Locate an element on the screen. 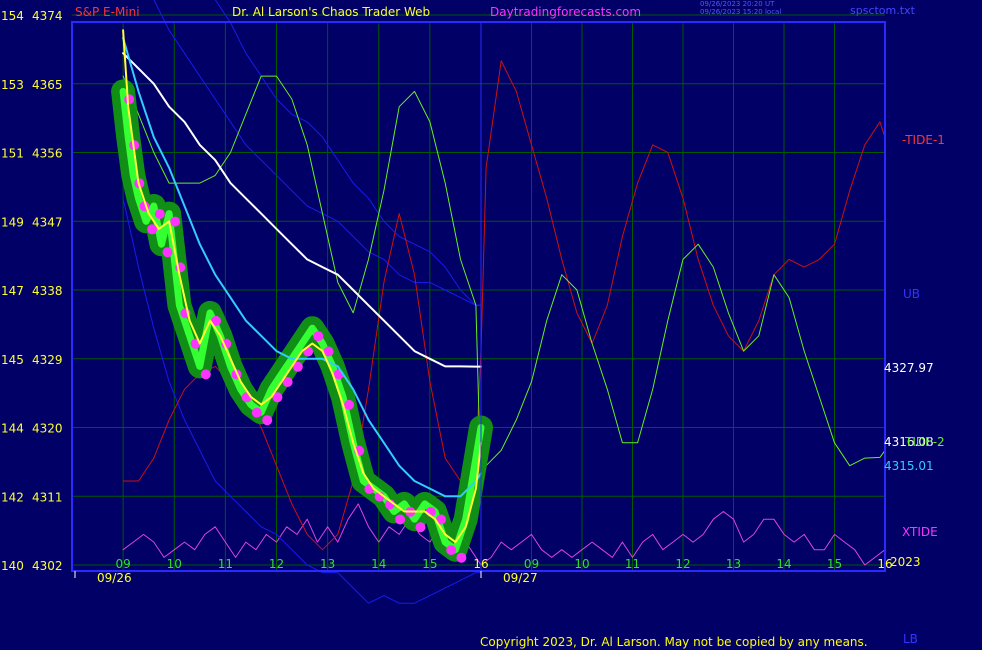 Image resolution: width=982 pixels, height=650 pixels. timestamp-ut: 09/26/2023 20:20 UT is located at coordinates (737, 4).